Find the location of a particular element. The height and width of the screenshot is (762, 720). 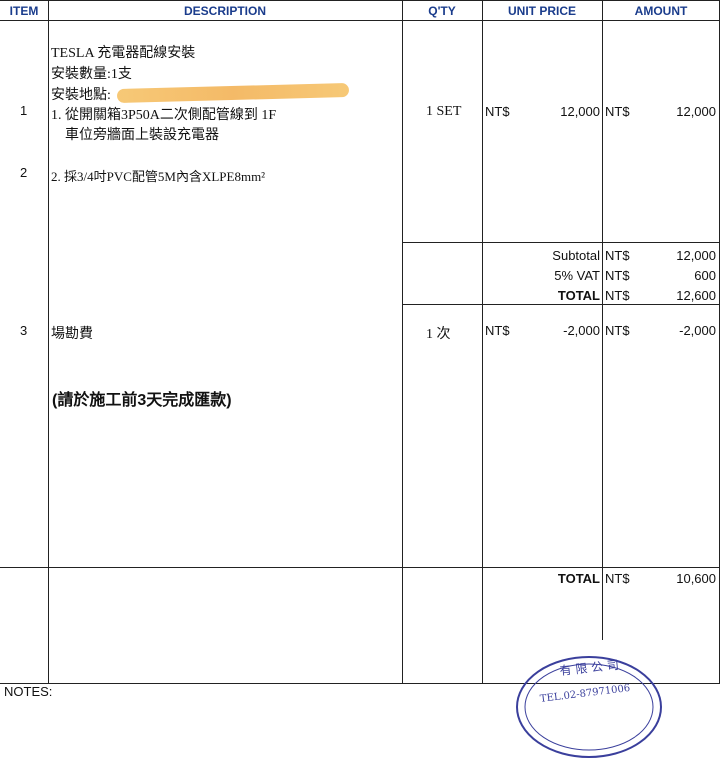

stamp-top-text: 有 限 公 司 is located at coordinates (589, 668).